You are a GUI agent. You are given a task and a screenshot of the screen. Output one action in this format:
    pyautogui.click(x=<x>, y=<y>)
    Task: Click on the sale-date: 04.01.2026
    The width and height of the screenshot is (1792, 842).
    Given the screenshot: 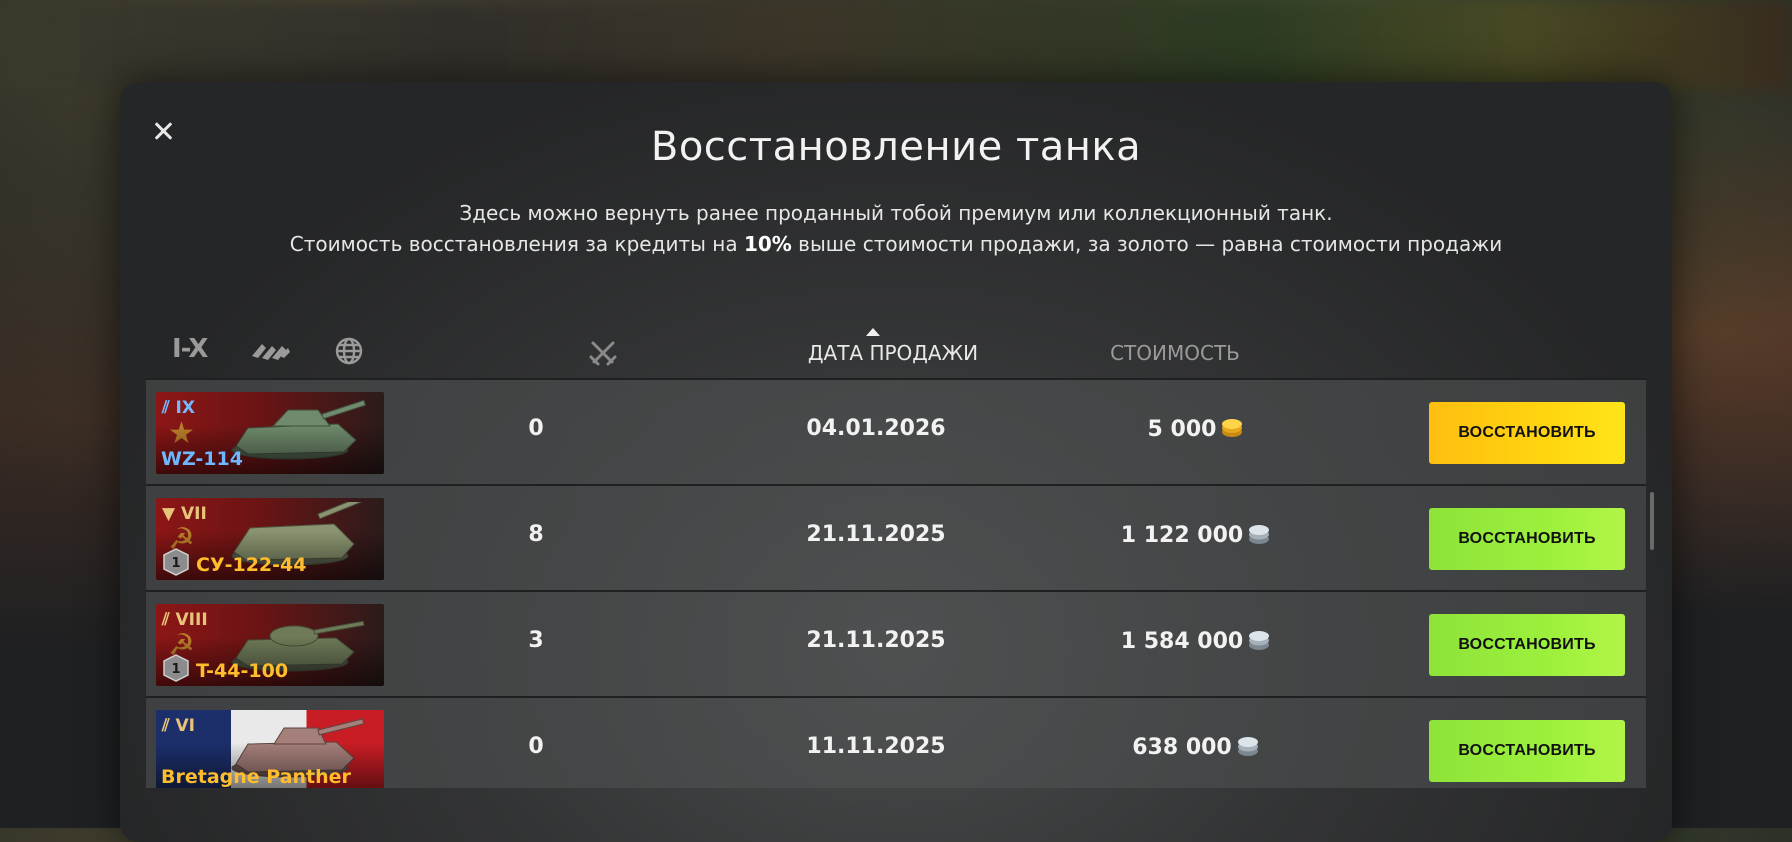 What is the action you would take?
    pyautogui.click(x=876, y=428)
    